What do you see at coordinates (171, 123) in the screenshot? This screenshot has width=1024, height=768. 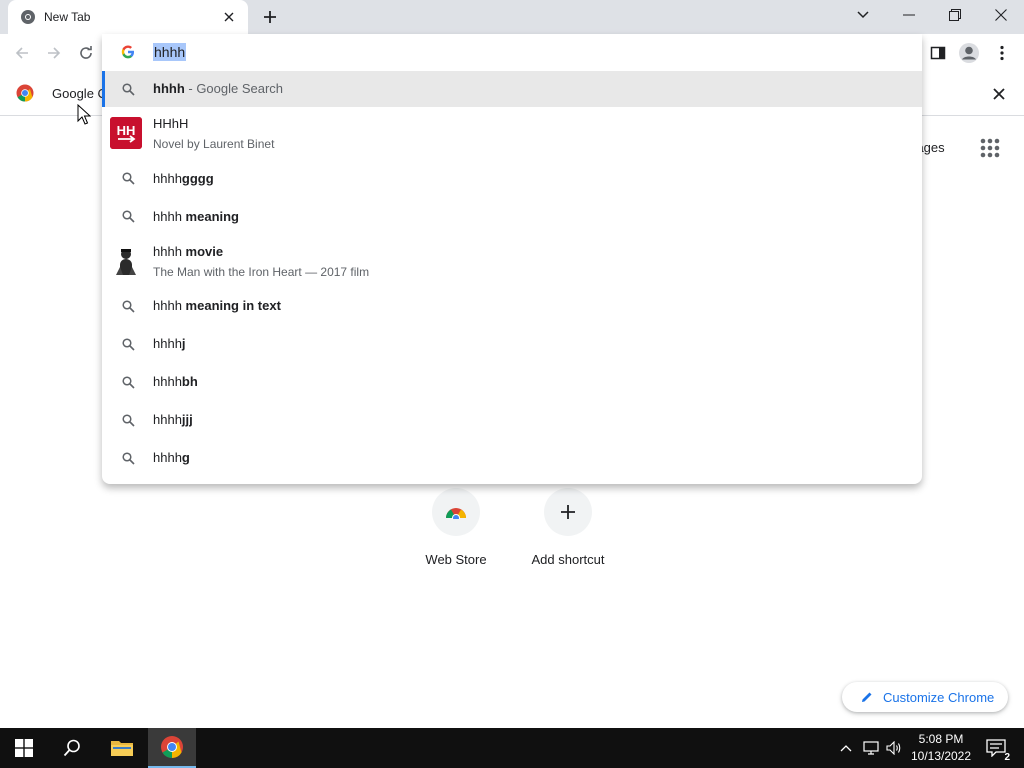 I see `suggestion-title: HHhH` at bounding box center [171, 123].